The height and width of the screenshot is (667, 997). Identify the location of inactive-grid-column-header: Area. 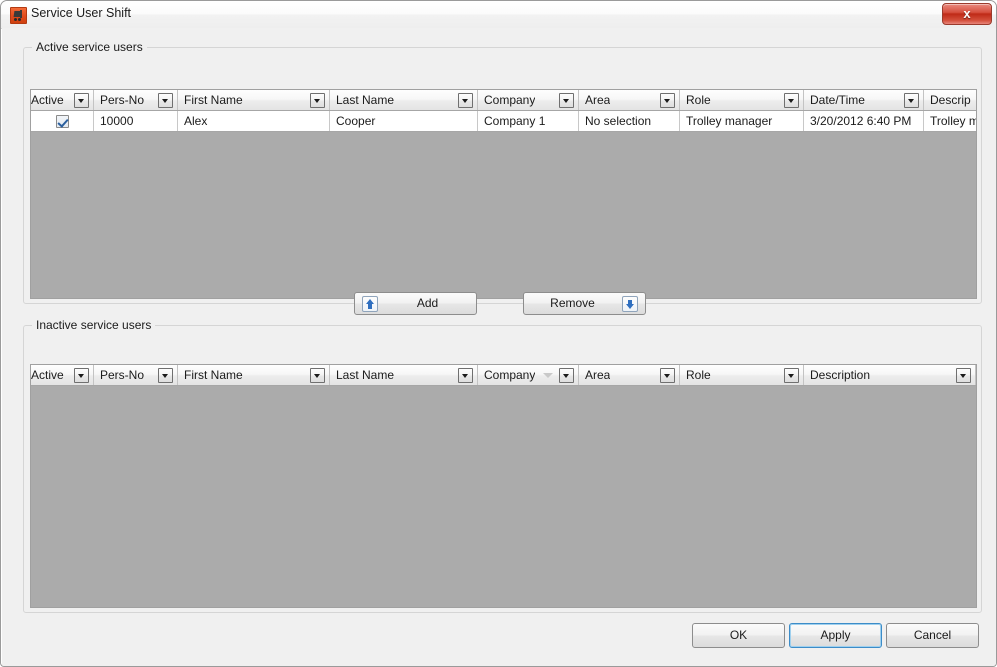
(629, 375).